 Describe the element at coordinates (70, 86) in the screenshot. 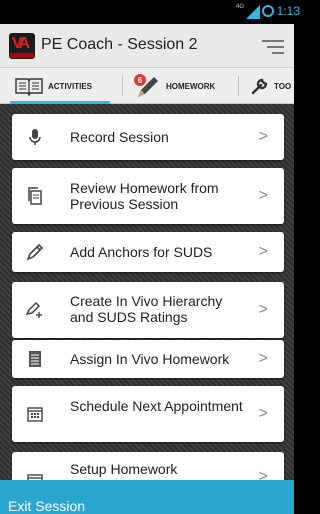

I see `tab-activities-label: ACTIVITIES` at that location.